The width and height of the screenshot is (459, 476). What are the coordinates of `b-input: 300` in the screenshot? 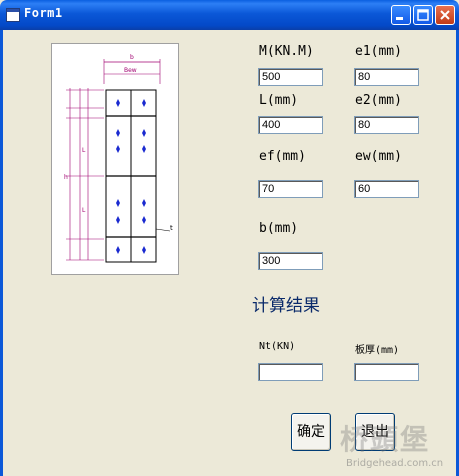 It's located at (290, 261).